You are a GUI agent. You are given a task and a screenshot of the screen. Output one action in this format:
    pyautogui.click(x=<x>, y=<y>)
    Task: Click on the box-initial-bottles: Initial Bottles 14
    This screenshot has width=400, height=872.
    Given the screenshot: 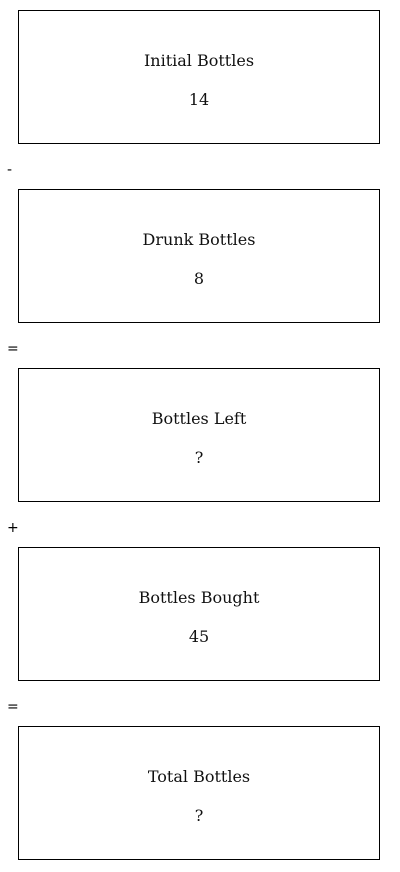 What is the action you would take?
    pyautogui.click(x=199, y=77)
    